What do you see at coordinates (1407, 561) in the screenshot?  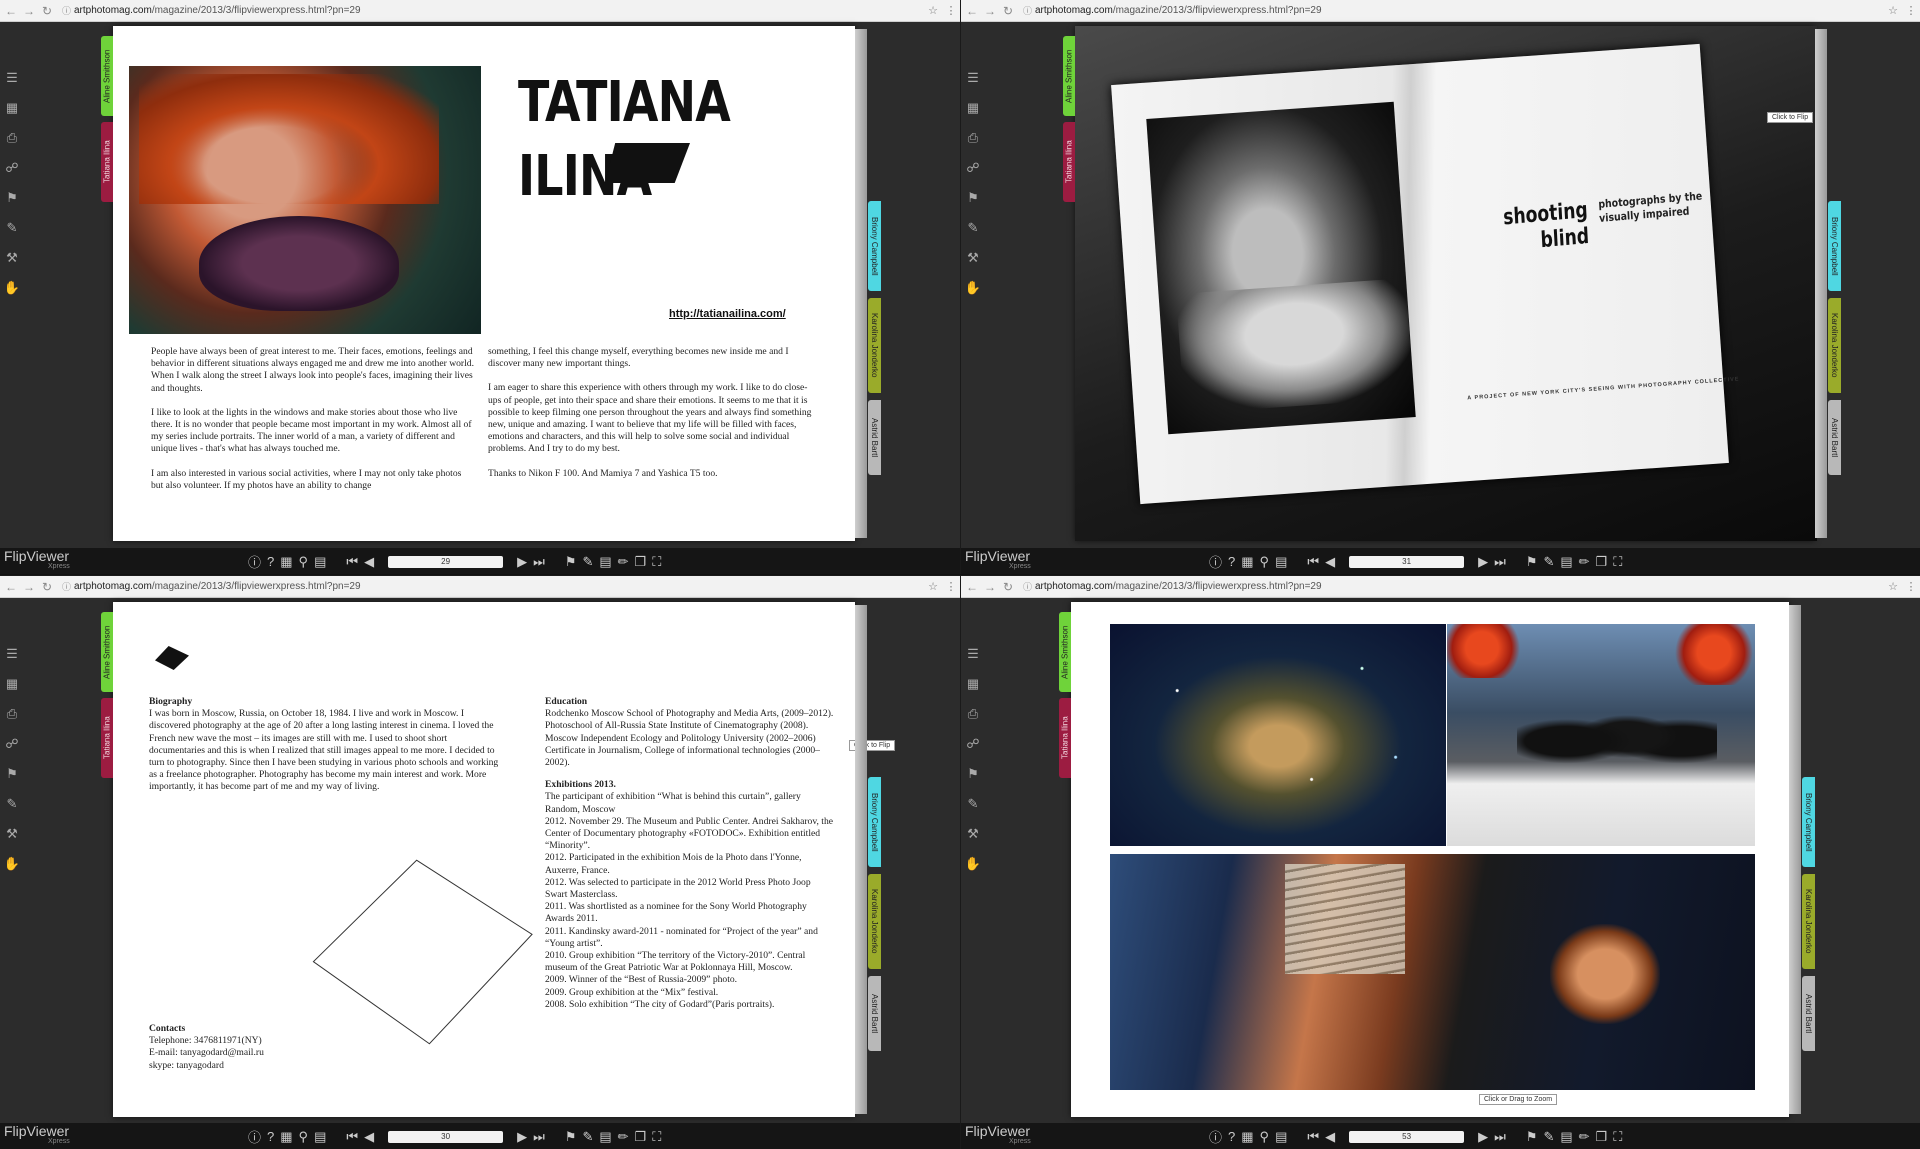 I see `page-number-input: 31` at bounding box center [1407, 561].